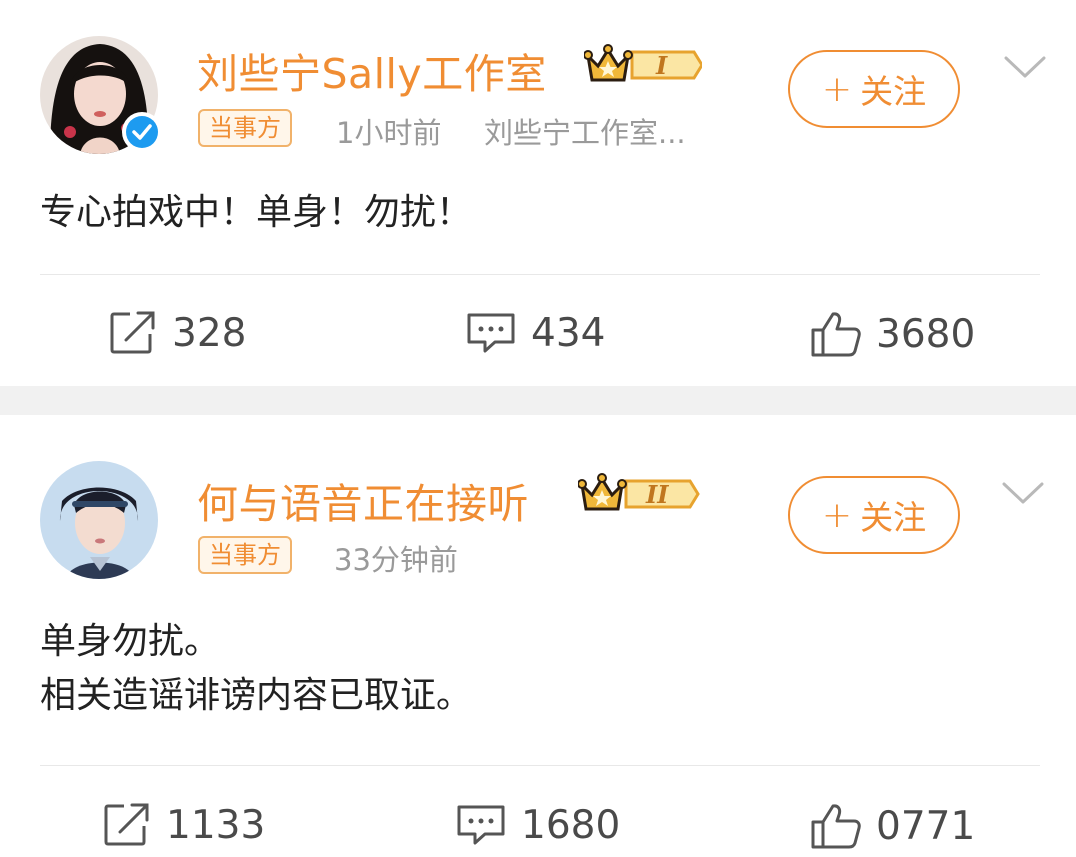 This screenshot has height=857, width=1076. Describe the element at coordinates (926, 334) in the screenshot. I see `like-count: 3680` at that location.